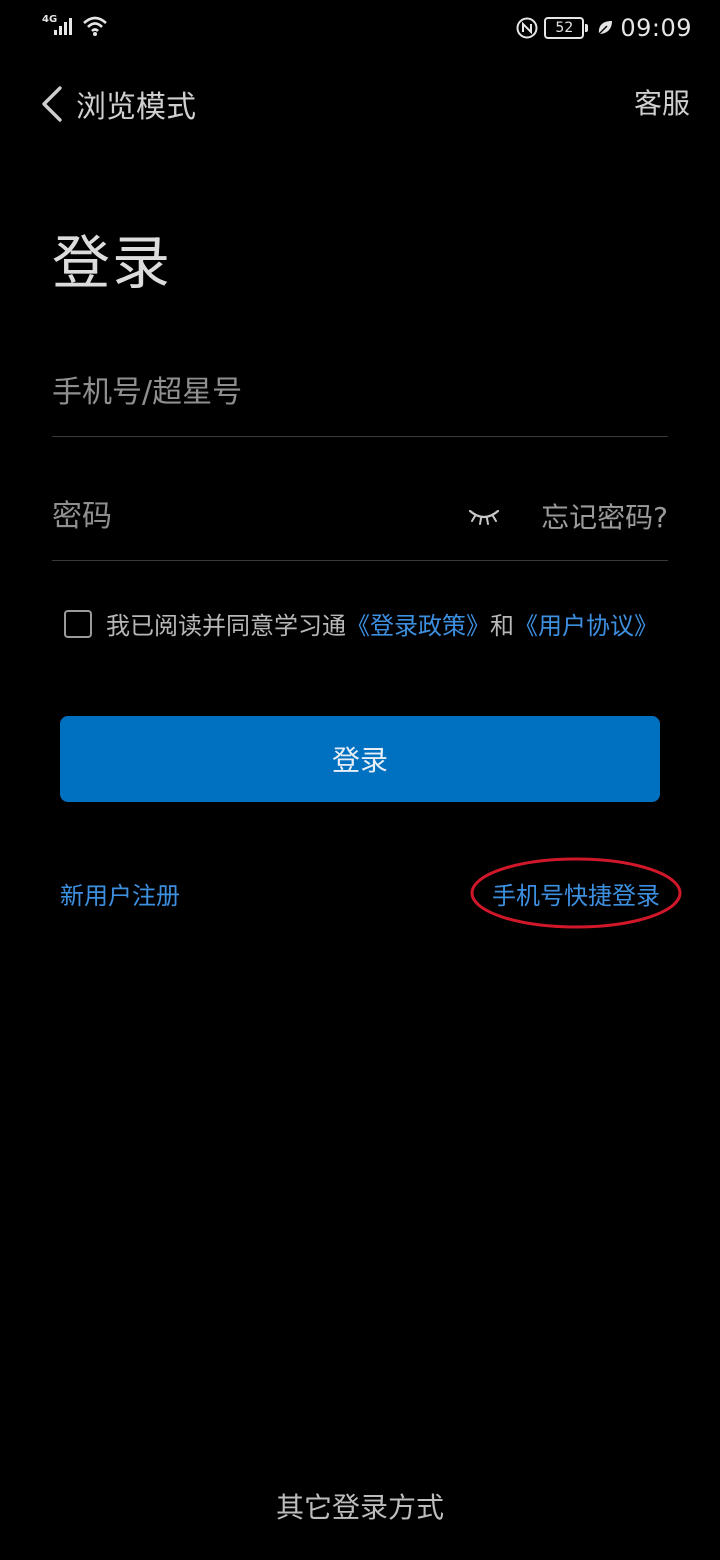 This screenshot has height=1560, width=720. Describe the element at coordinates (136, 107) in the screenshot. I see `back-label: 浏览模式` at that location.